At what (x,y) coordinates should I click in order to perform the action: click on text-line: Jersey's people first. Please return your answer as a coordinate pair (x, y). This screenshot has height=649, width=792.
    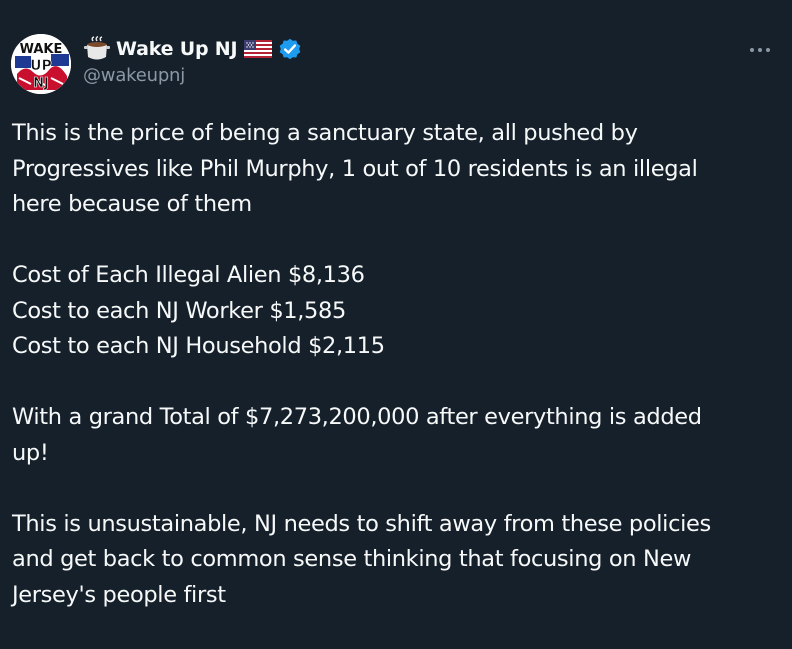
    Looking at the image, I should click on (119, 594).